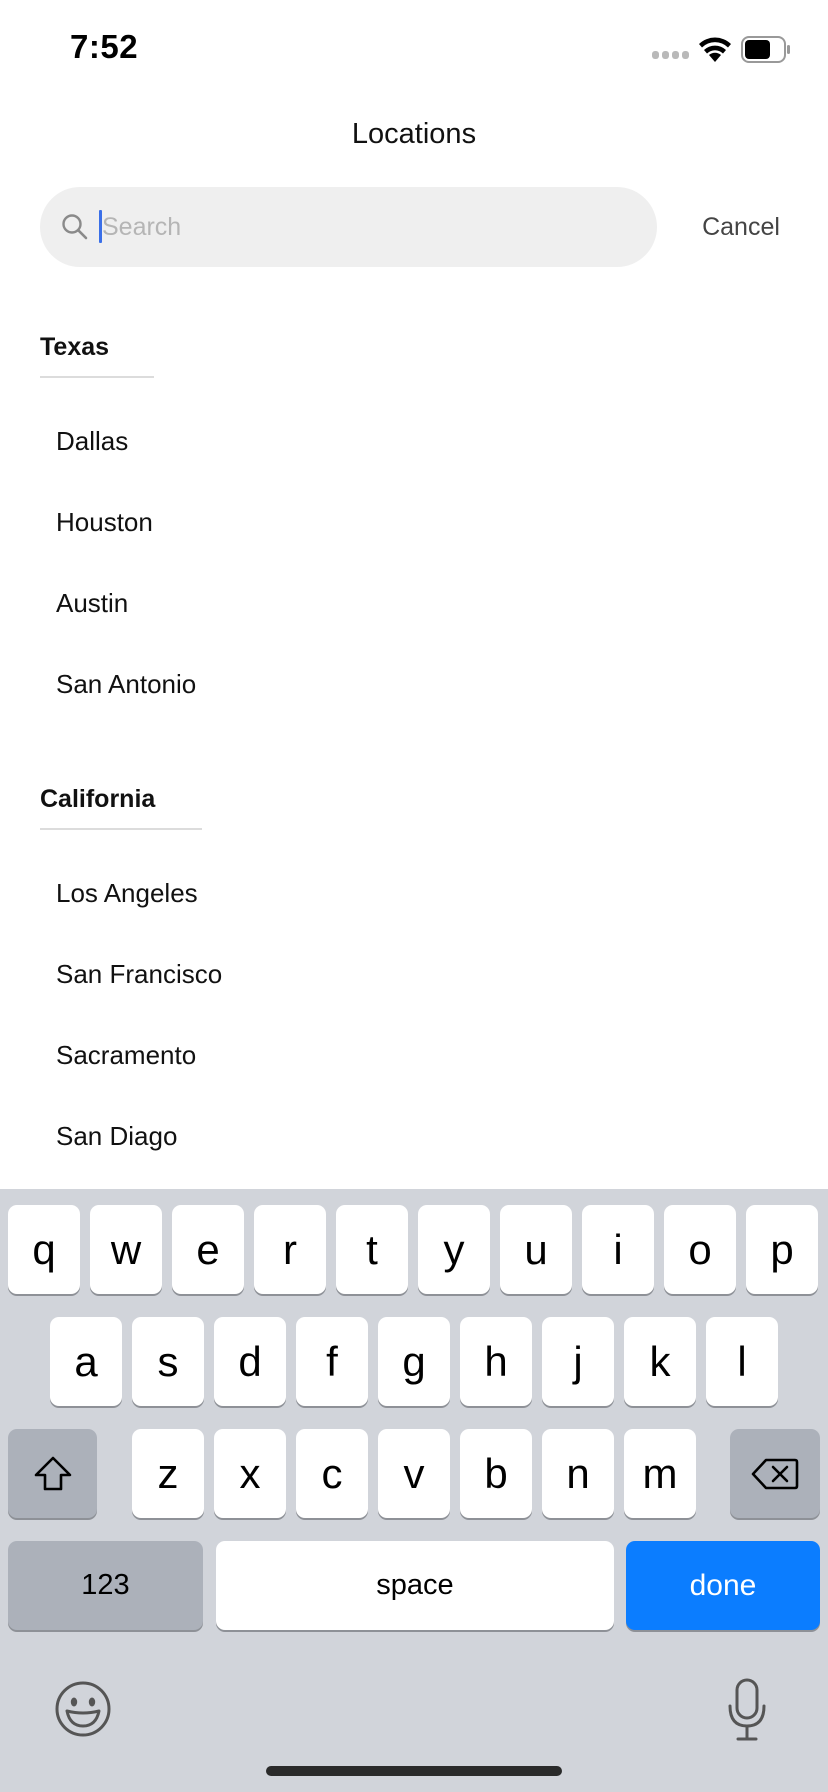  Describe the element at coordinates (208, 1249) in the screenshot. I see `key-e: e` at that location.